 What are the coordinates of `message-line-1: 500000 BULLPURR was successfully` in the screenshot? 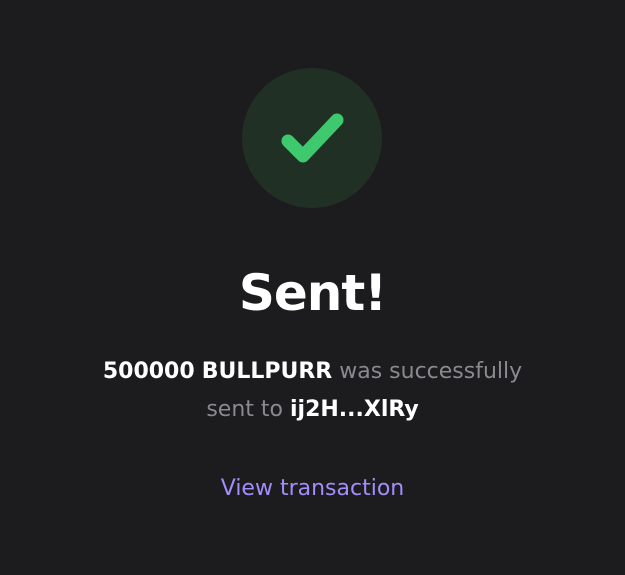 It's located at (312, 372).